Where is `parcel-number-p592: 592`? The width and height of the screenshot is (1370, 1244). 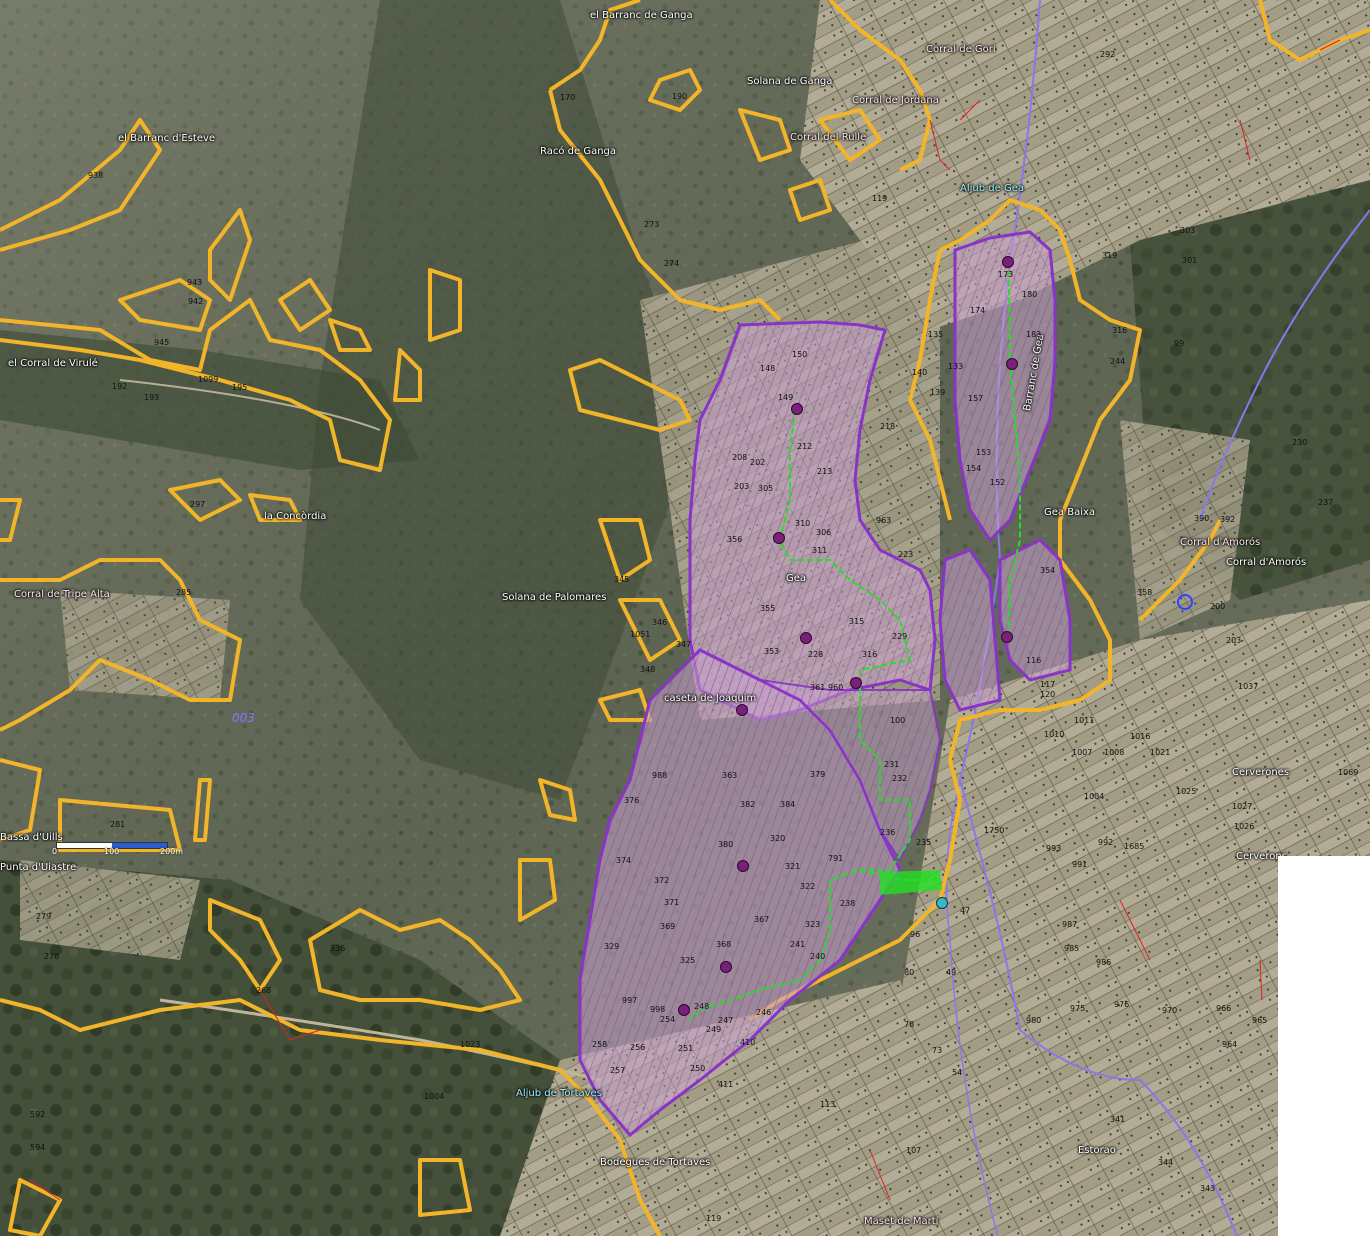 parcel-number-p592: 592 is located at coordinates (38, 1114).